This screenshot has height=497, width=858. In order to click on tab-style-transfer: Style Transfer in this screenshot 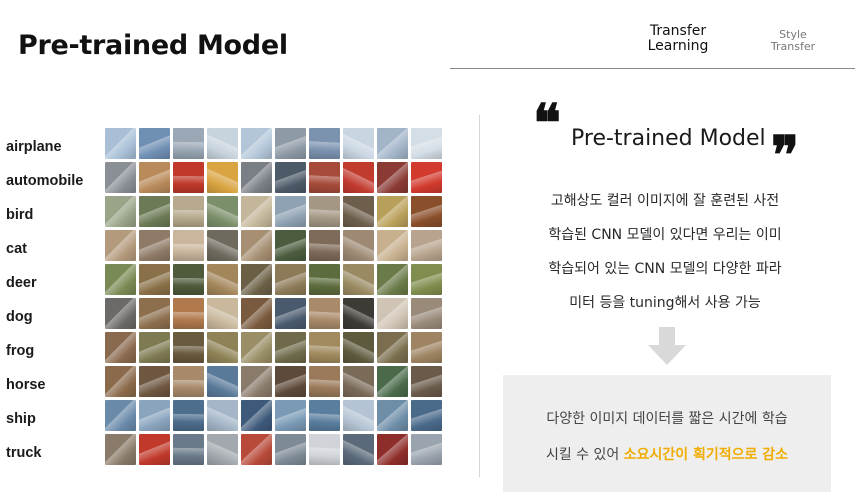, I will do `click(793, 40)`.